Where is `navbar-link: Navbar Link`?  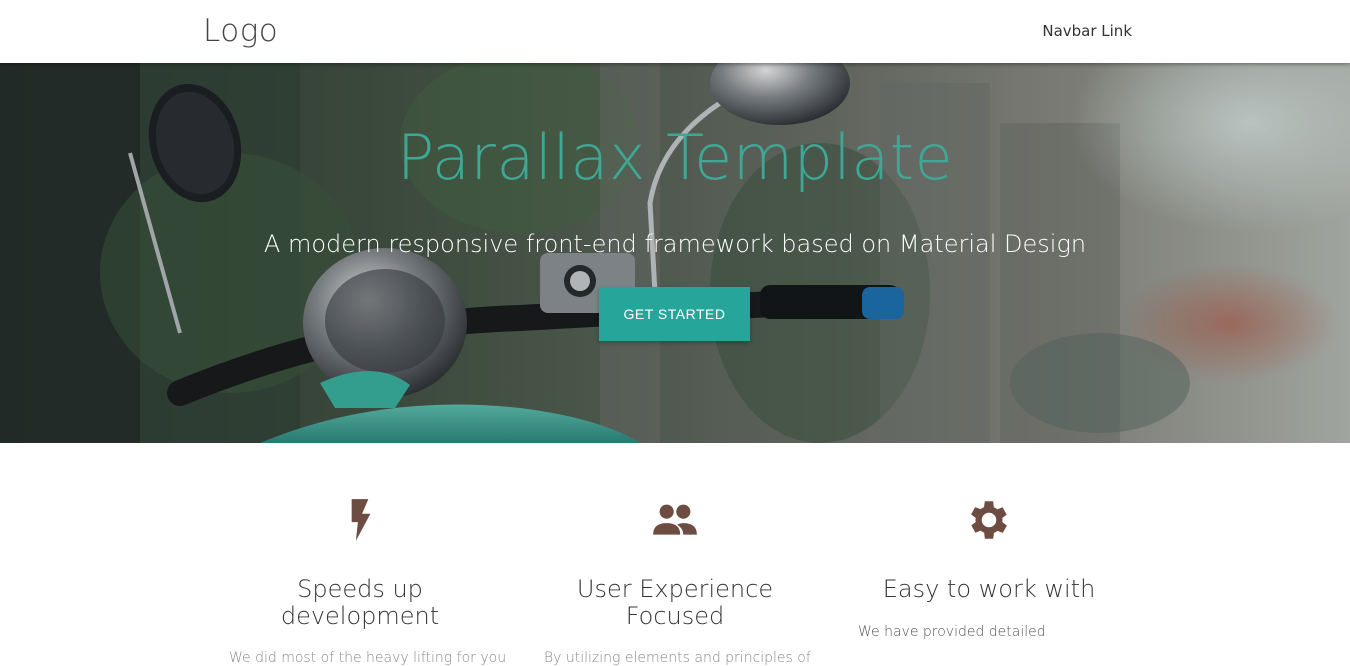 navbar-link: Navbar Link is located at coordinates (1087, 31).